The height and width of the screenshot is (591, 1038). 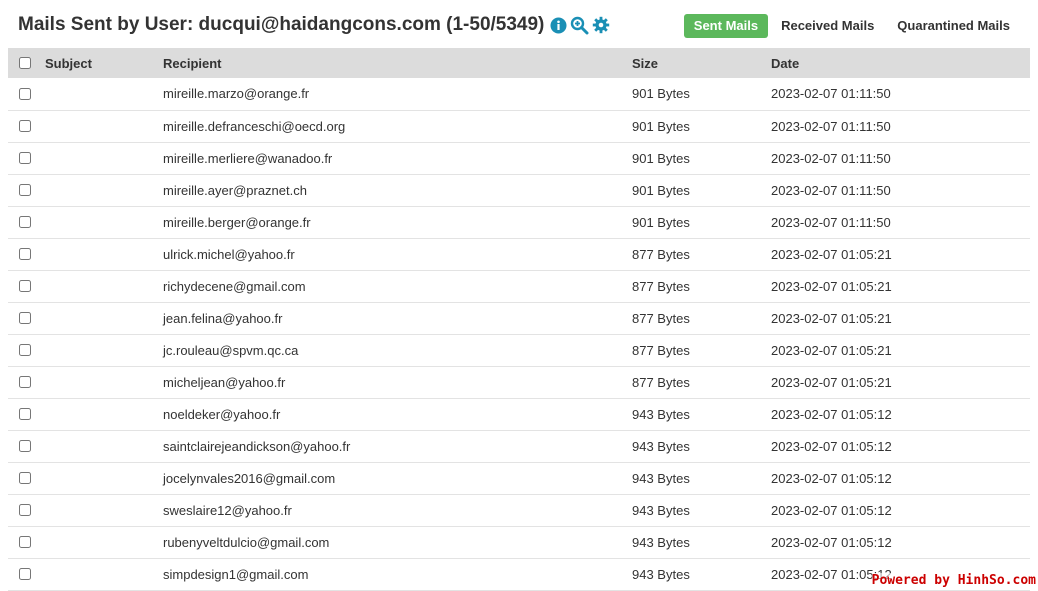 I want to click on row-recipient: mireille.marzo@orange.fr, so click(x=236, y=94).